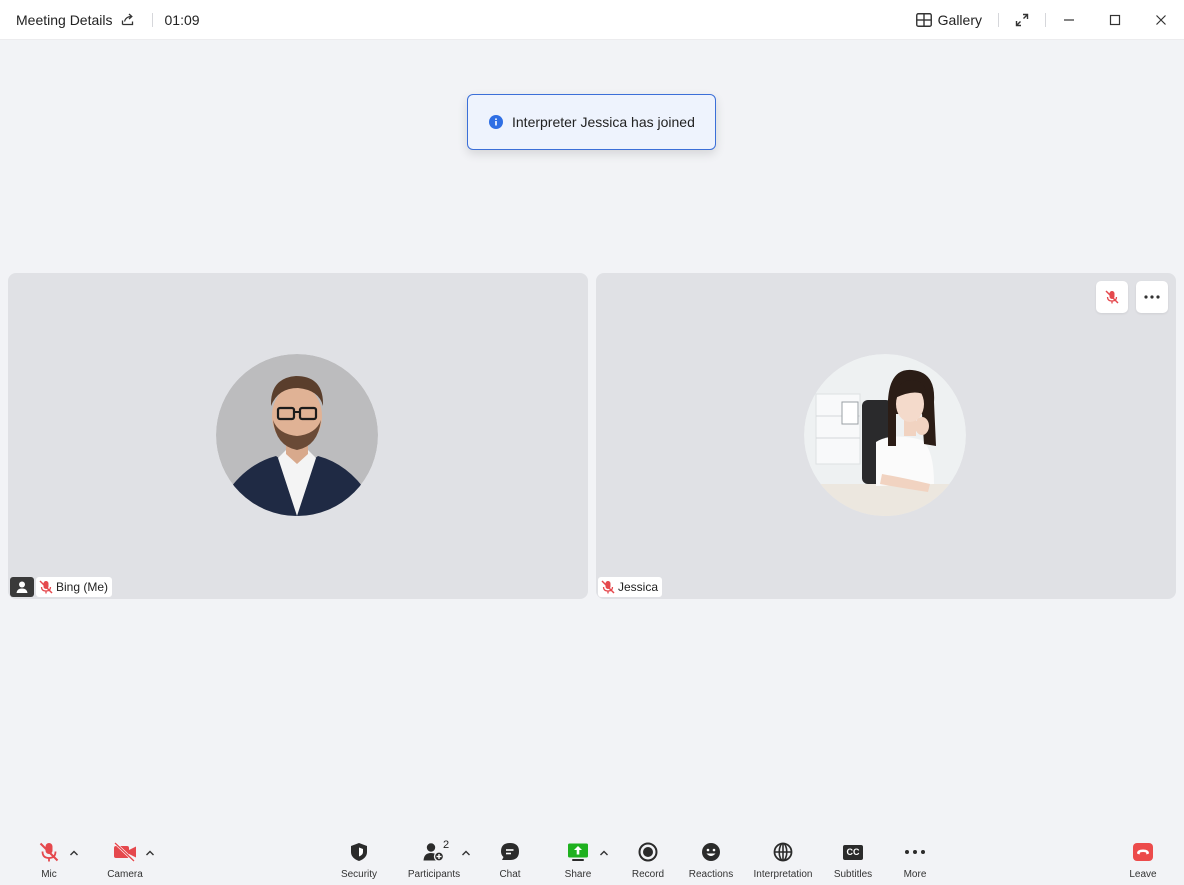 The image size is (1184, 885). I want to click on mic-button: Mic, so click(49, 860).